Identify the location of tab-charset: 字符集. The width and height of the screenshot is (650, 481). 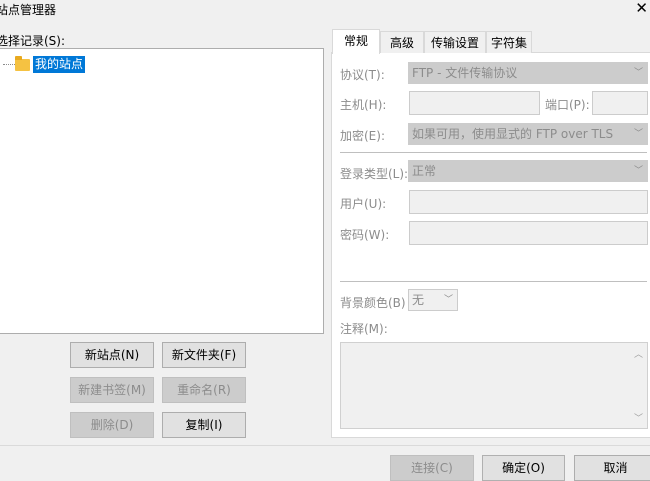
(509, 42).